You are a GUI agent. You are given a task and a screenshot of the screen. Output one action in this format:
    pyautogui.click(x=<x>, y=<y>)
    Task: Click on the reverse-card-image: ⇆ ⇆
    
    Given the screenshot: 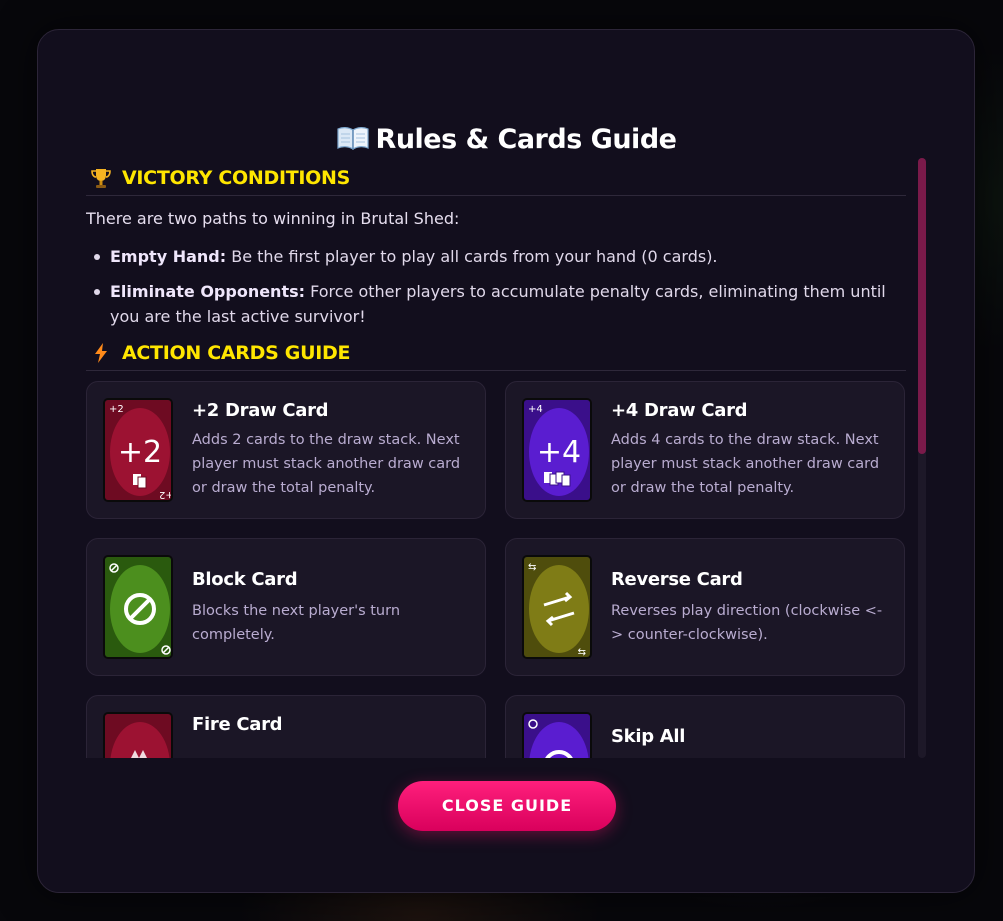 What is the action you would take?
    pyautogui.click(x=557, y=607)
    